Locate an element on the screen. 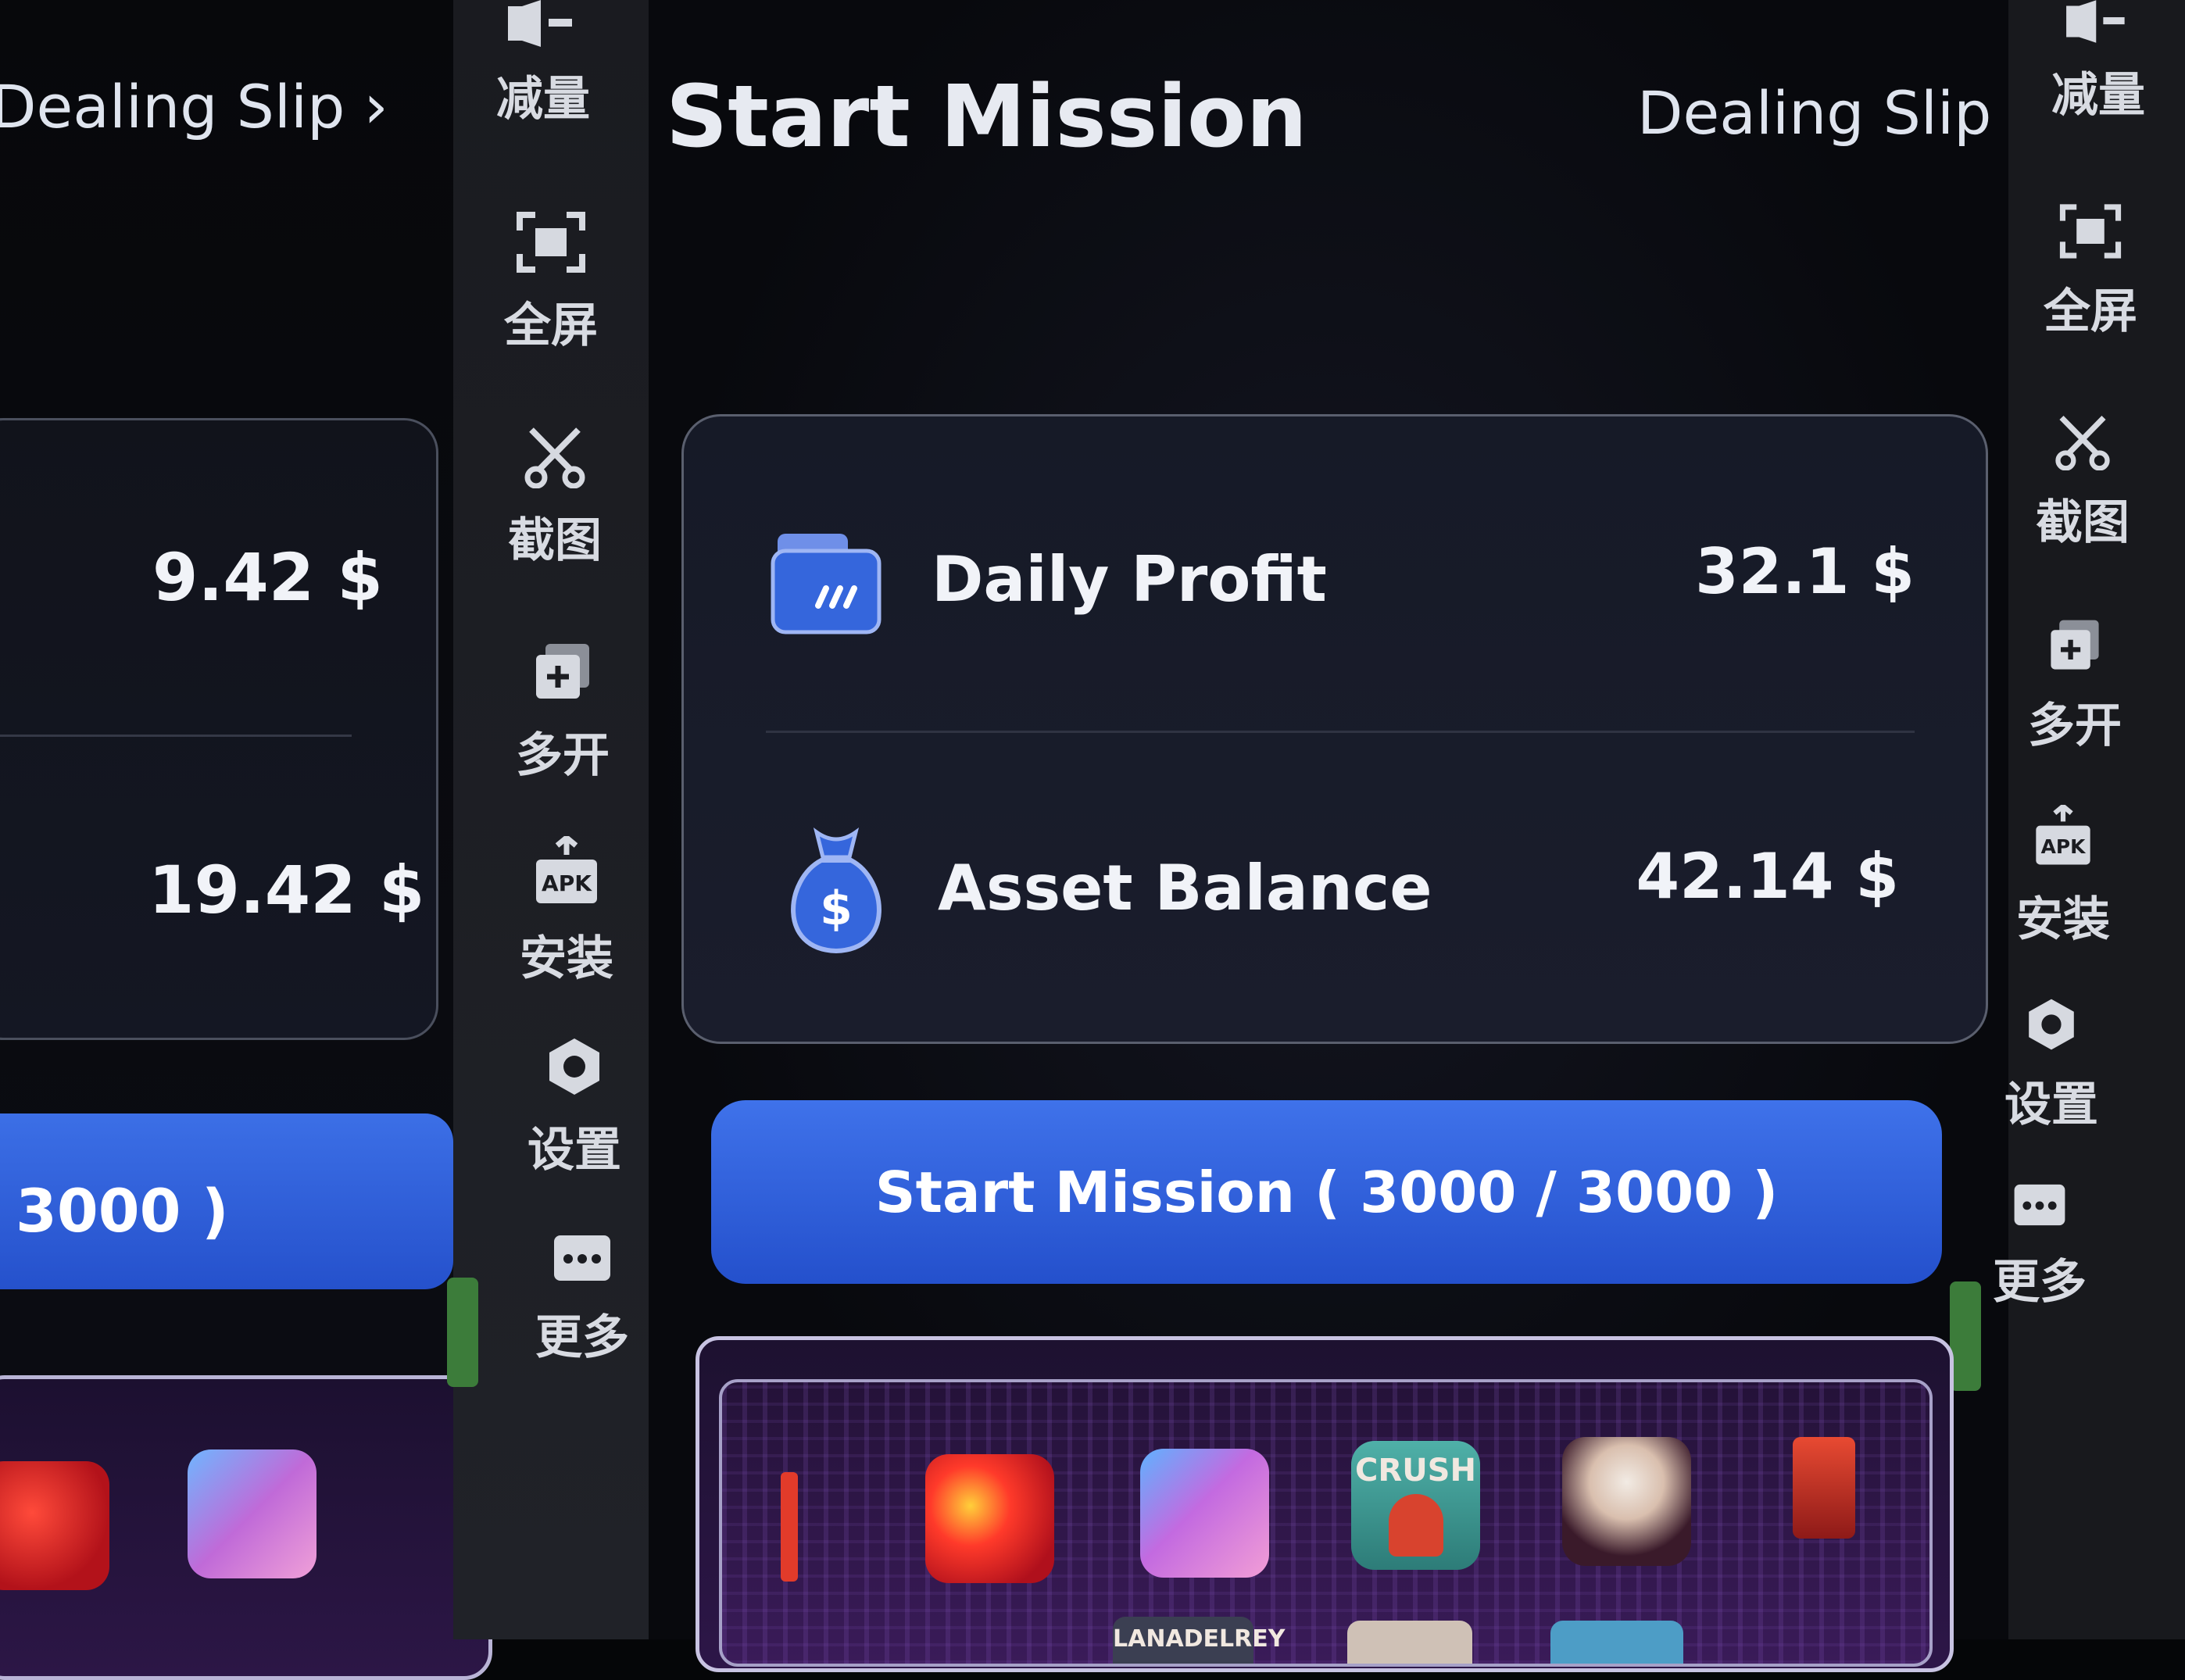 The height and width of the screenshot is (1680, 2185). left-asset-balance-value: 19.42 $ is located at coordinates (286, 890).